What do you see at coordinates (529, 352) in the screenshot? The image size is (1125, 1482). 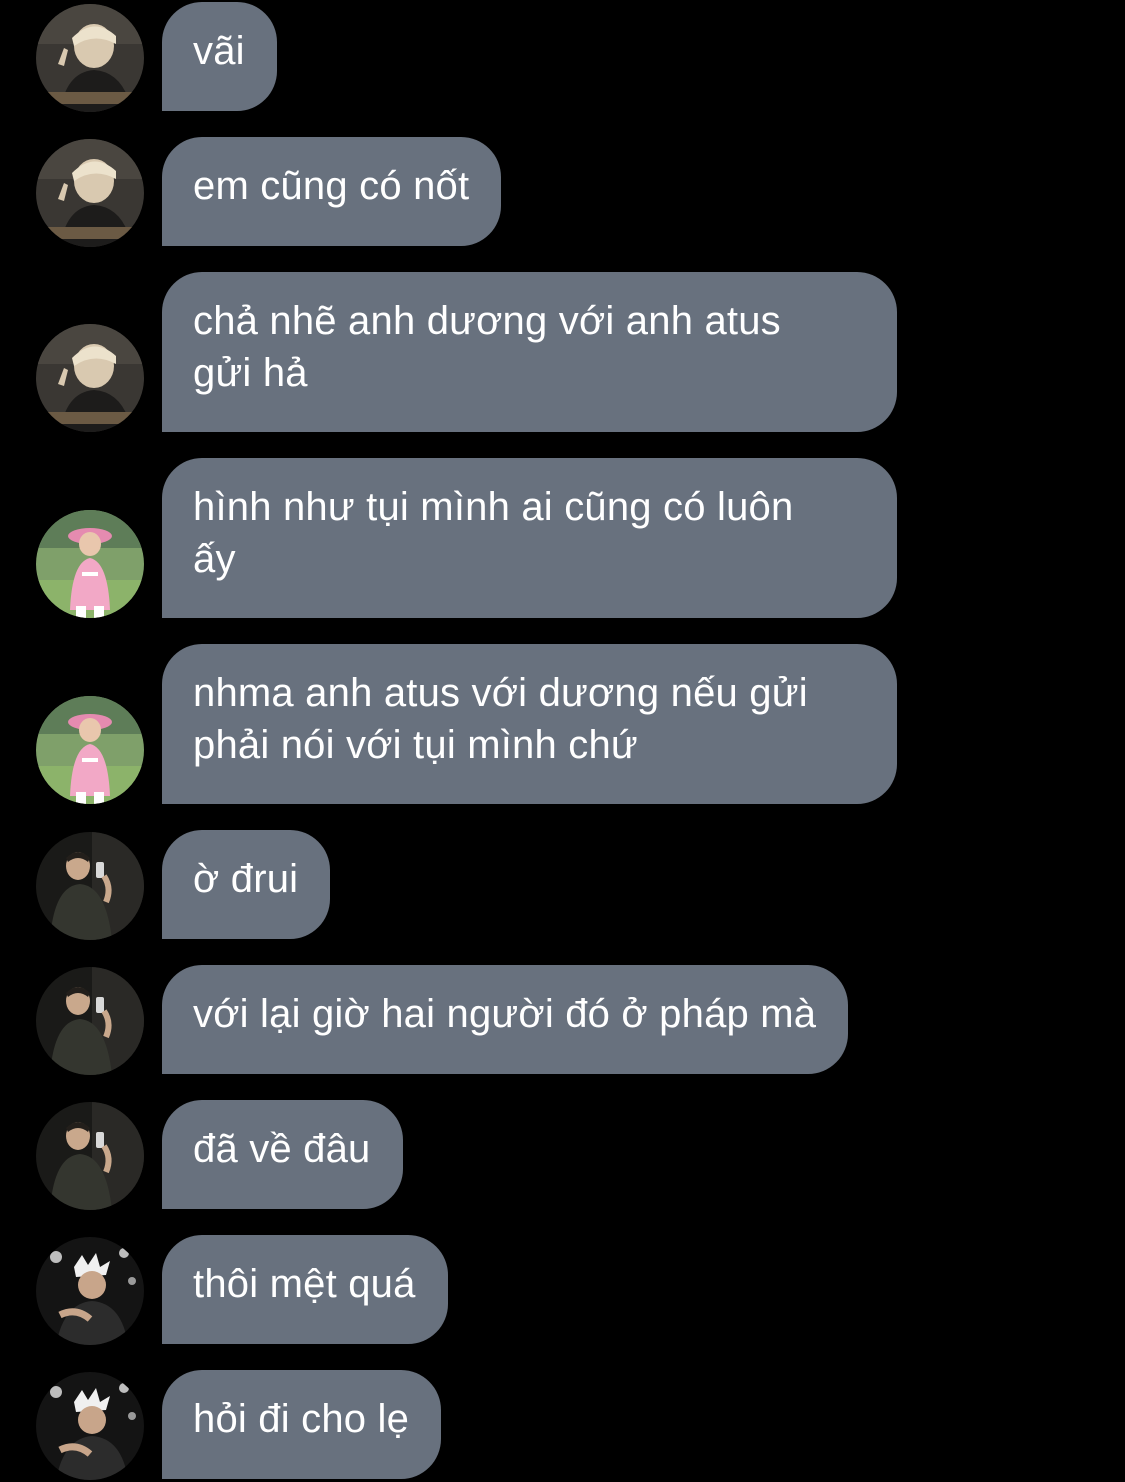 I see `message-bubble: chả nhẽ anh dương với anh atus gửi hả` at bounding box center [529, 352].